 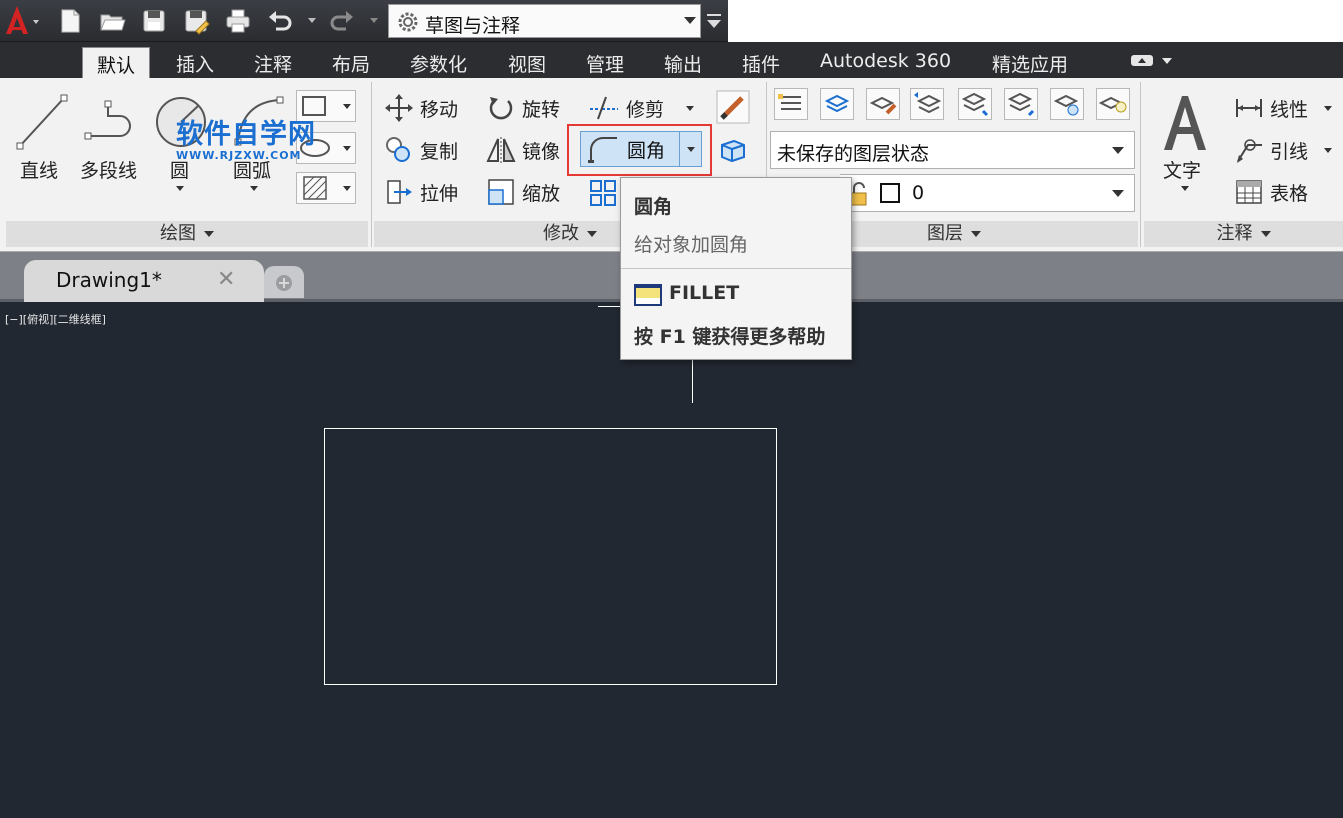 What do you see at coordinates (1185, 122) in the screenshot?
I see `text-tool-icon` at bounding box center [1185, 122].